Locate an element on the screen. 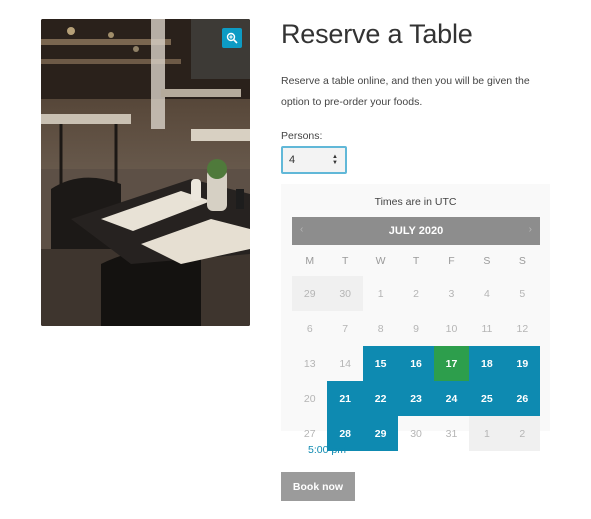 The height and width of the screenshot is (519, 591). calendar-day: 10 is located at coordinates (451, 328).